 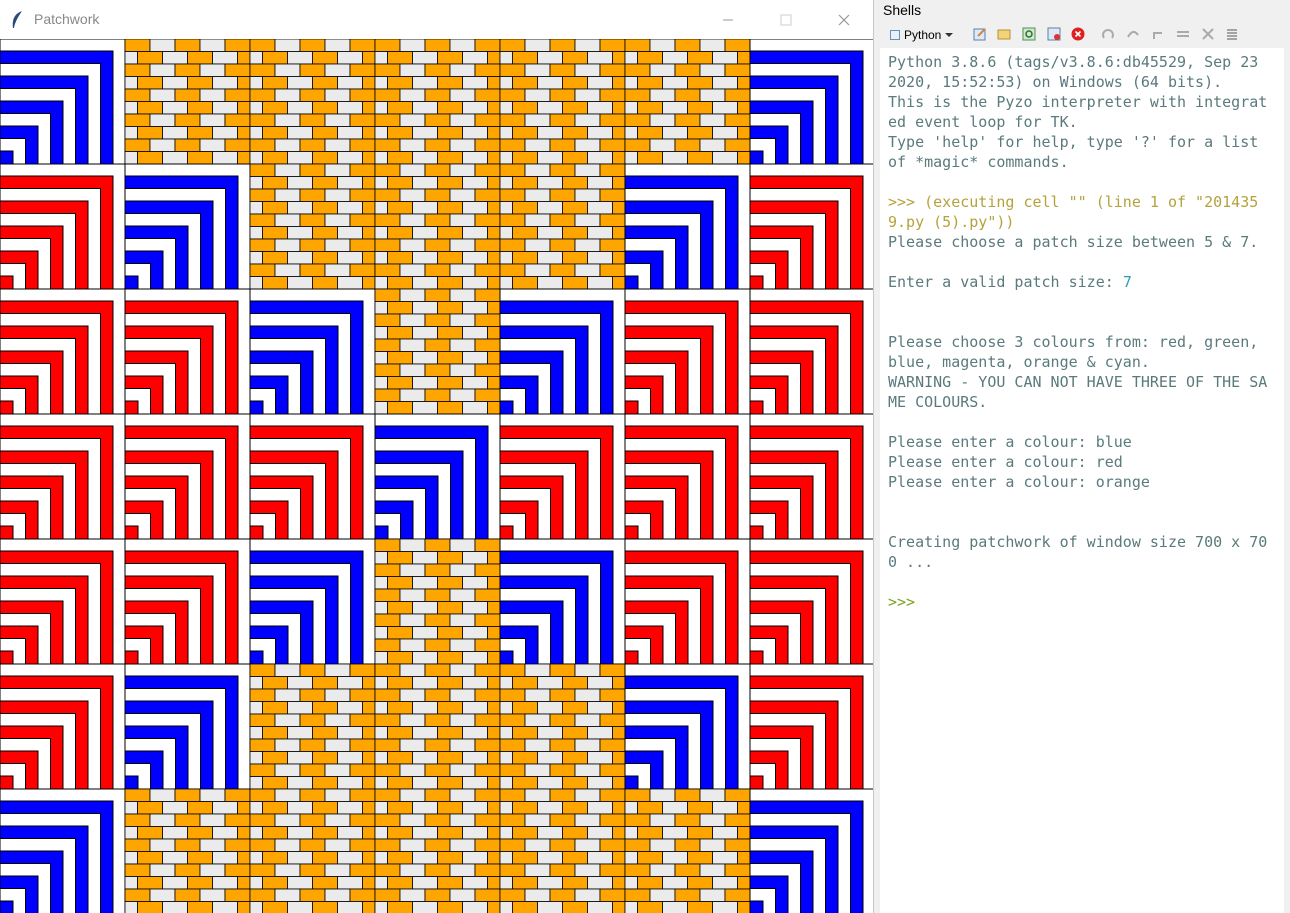 What do you see at coordinates (1208, 34) in the screenshot?
I see `clear-button` at bounding box center [1208, 34].